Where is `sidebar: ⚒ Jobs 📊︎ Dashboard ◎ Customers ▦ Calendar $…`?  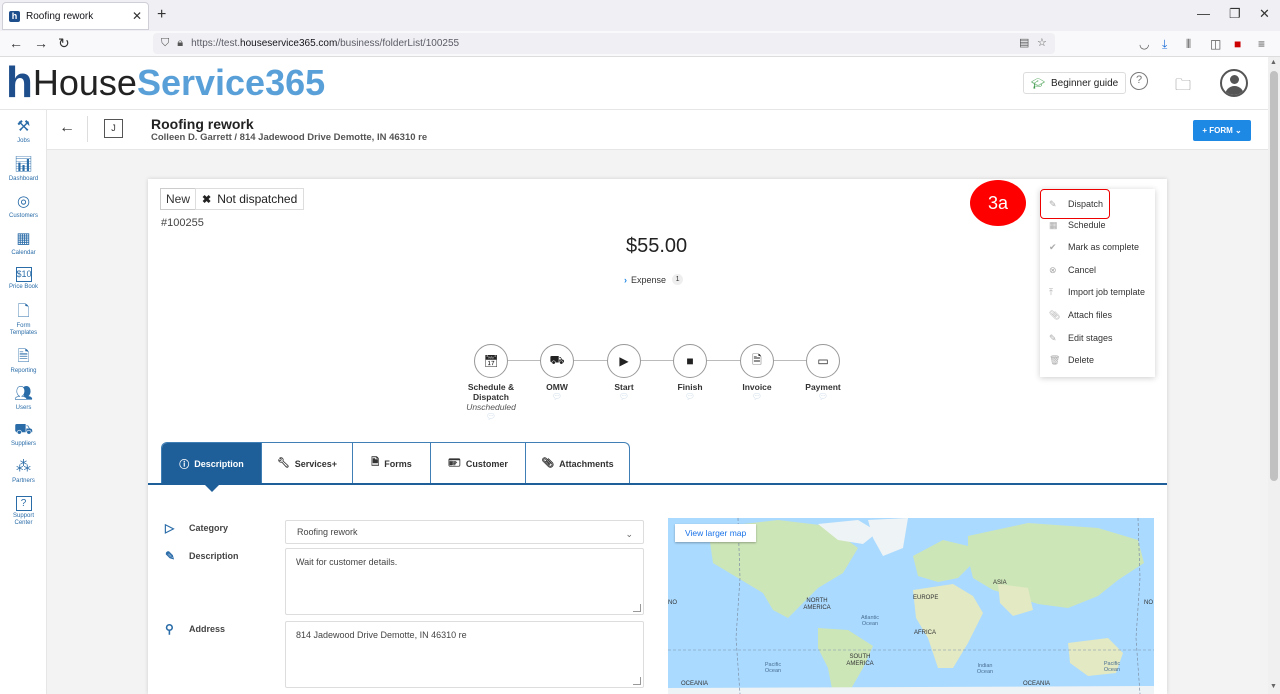
sidebar: ⚒ Jobs 📊︎ Dashboard ◎ Customers ▦ Calendar $… is located at coordinates (23, 402).